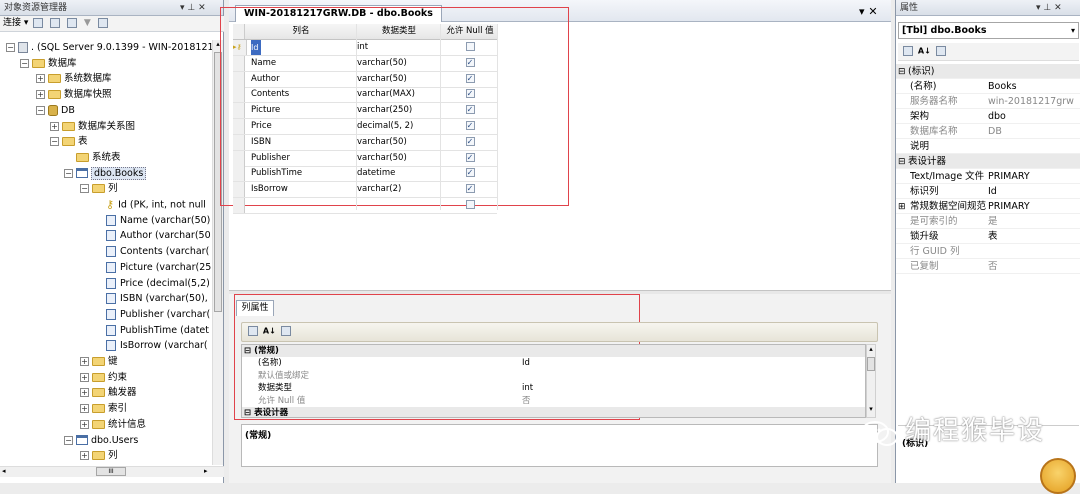 The height and width of the screenshot is (494, 1080). Describe the element at coordinates (399, 94) in the screenshot. I see `cell-data-type: varchar(MAX)` at that location.